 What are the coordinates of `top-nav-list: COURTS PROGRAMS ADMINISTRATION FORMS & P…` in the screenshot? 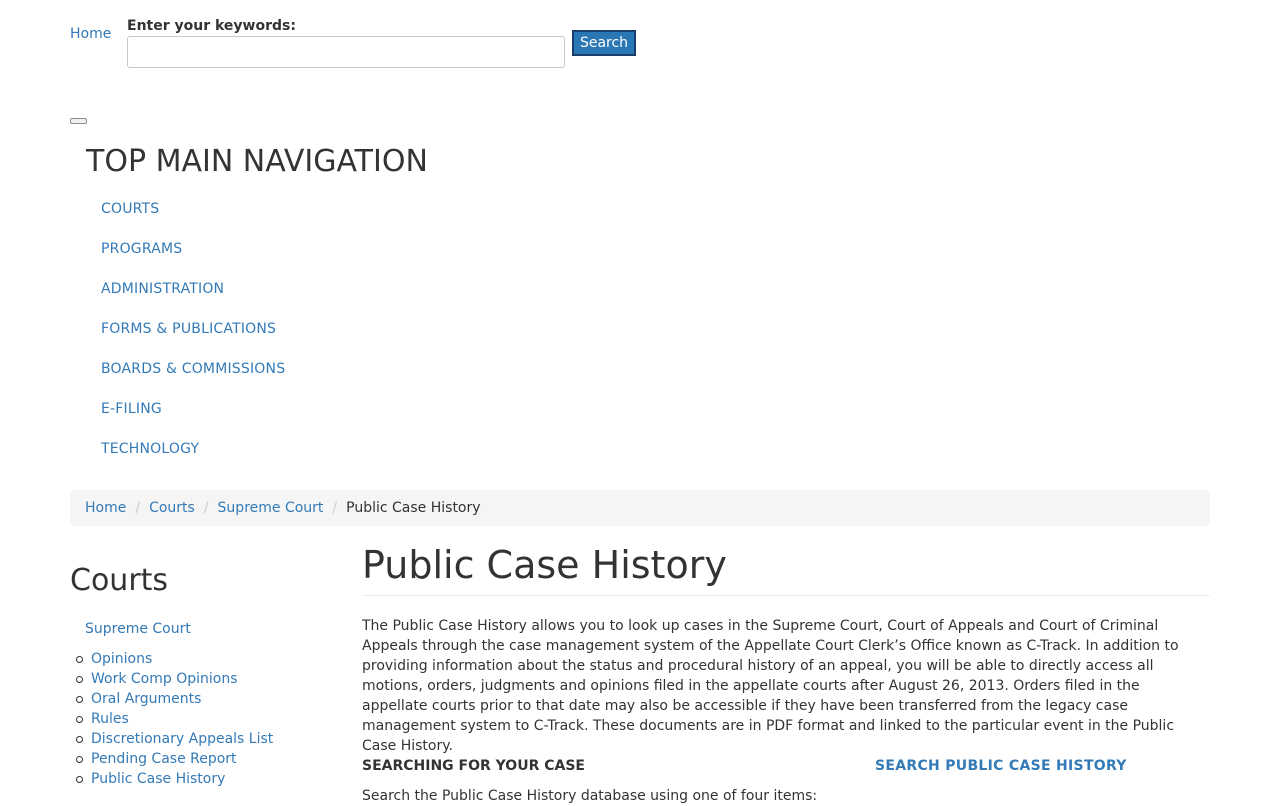 It's located at (193, 339).